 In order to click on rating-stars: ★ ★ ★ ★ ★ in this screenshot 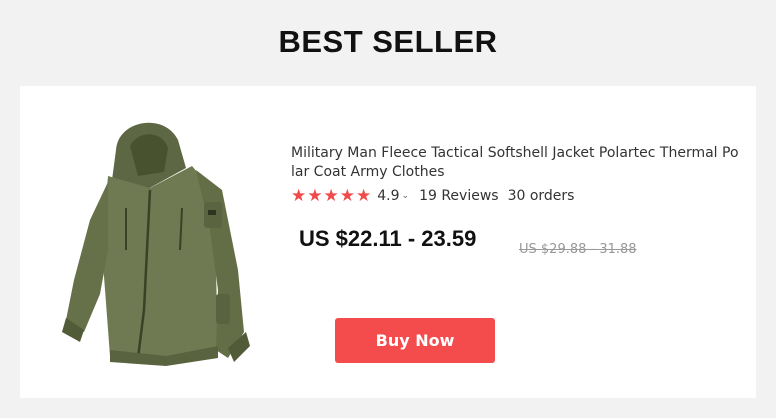, I will do `click(331, 196)`.